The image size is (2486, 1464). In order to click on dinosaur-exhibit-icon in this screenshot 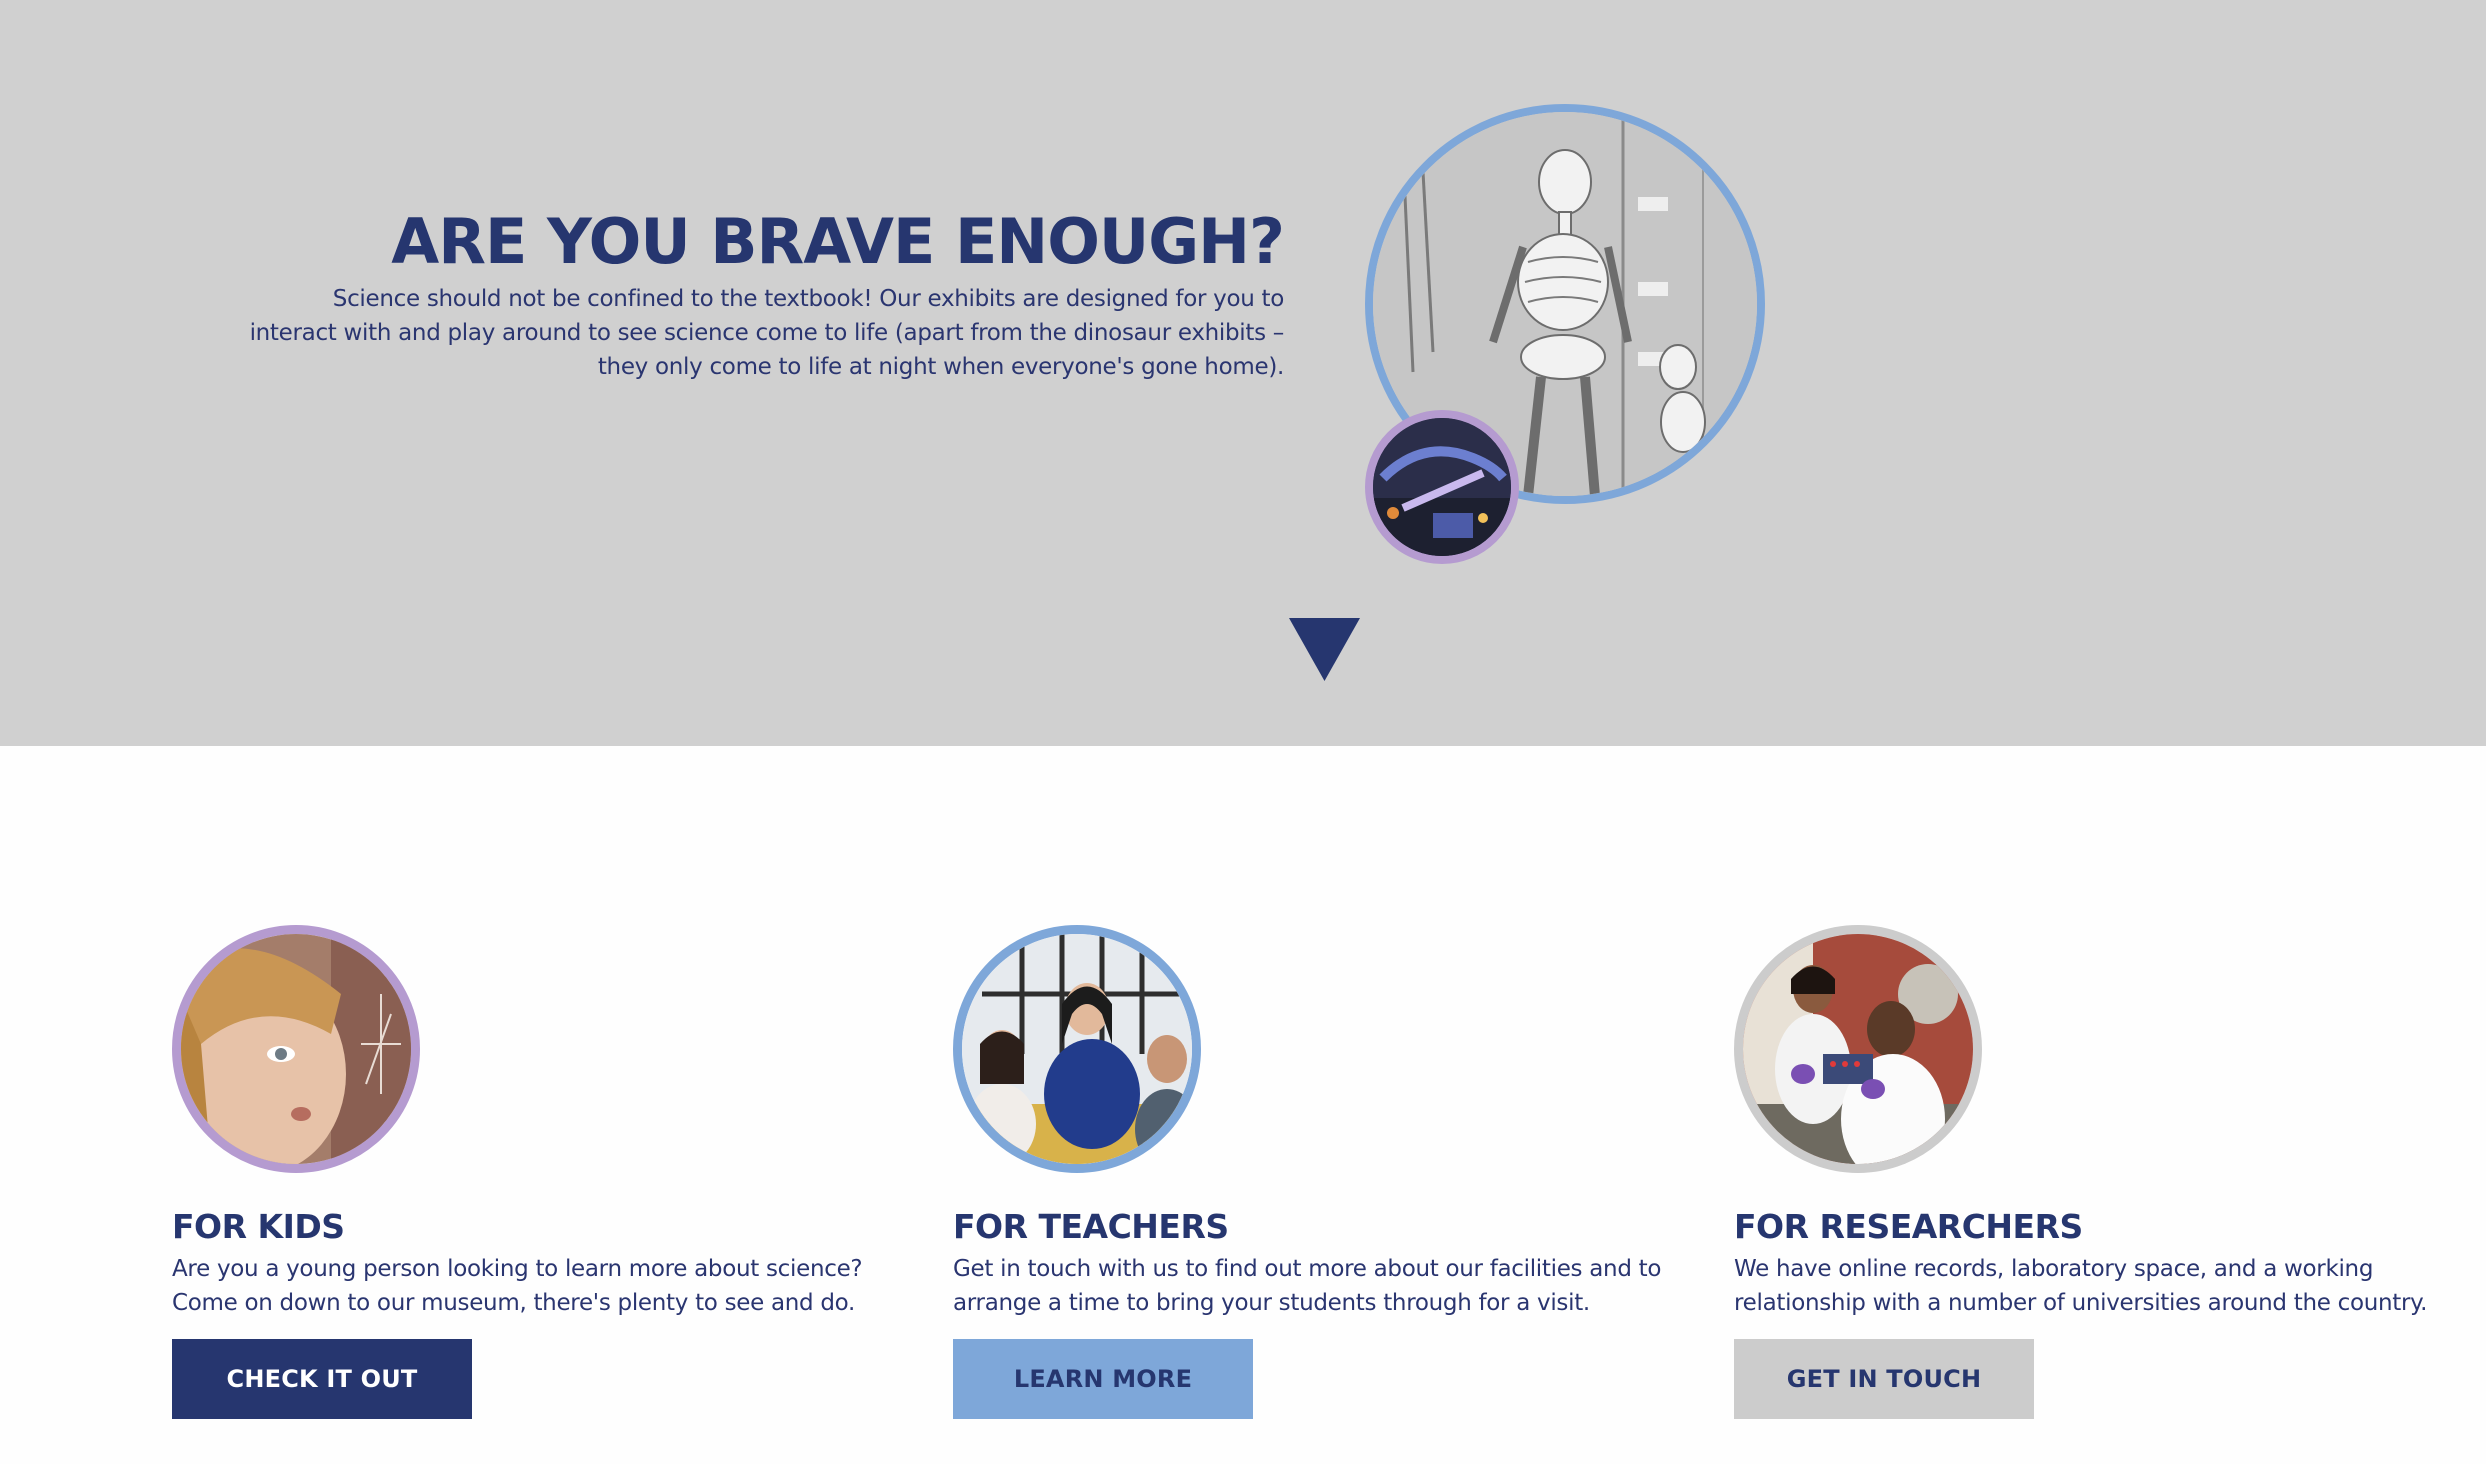, I will do `click(1442, 487)`.